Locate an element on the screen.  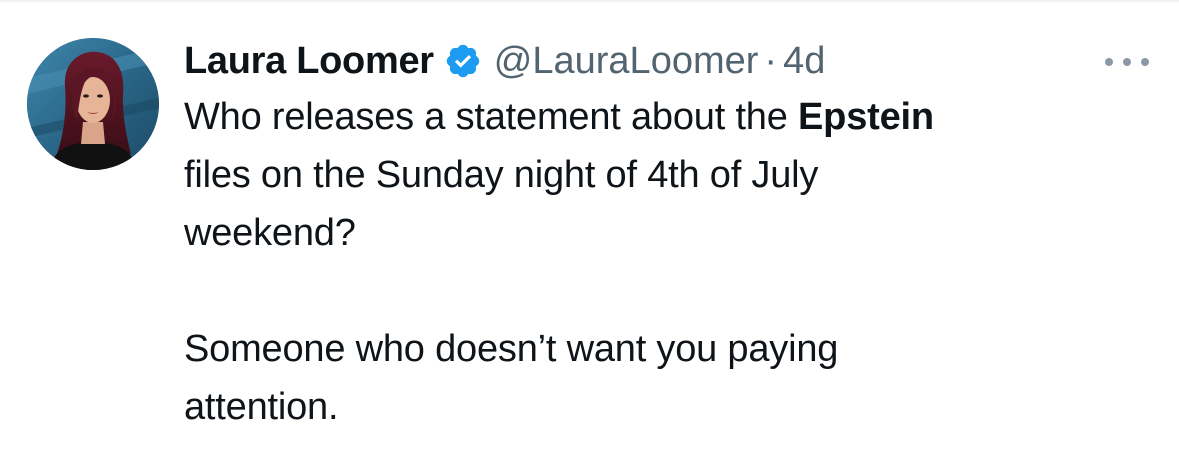
tweet-line-1-bold: Epstein is located at coordinates (866, 117).